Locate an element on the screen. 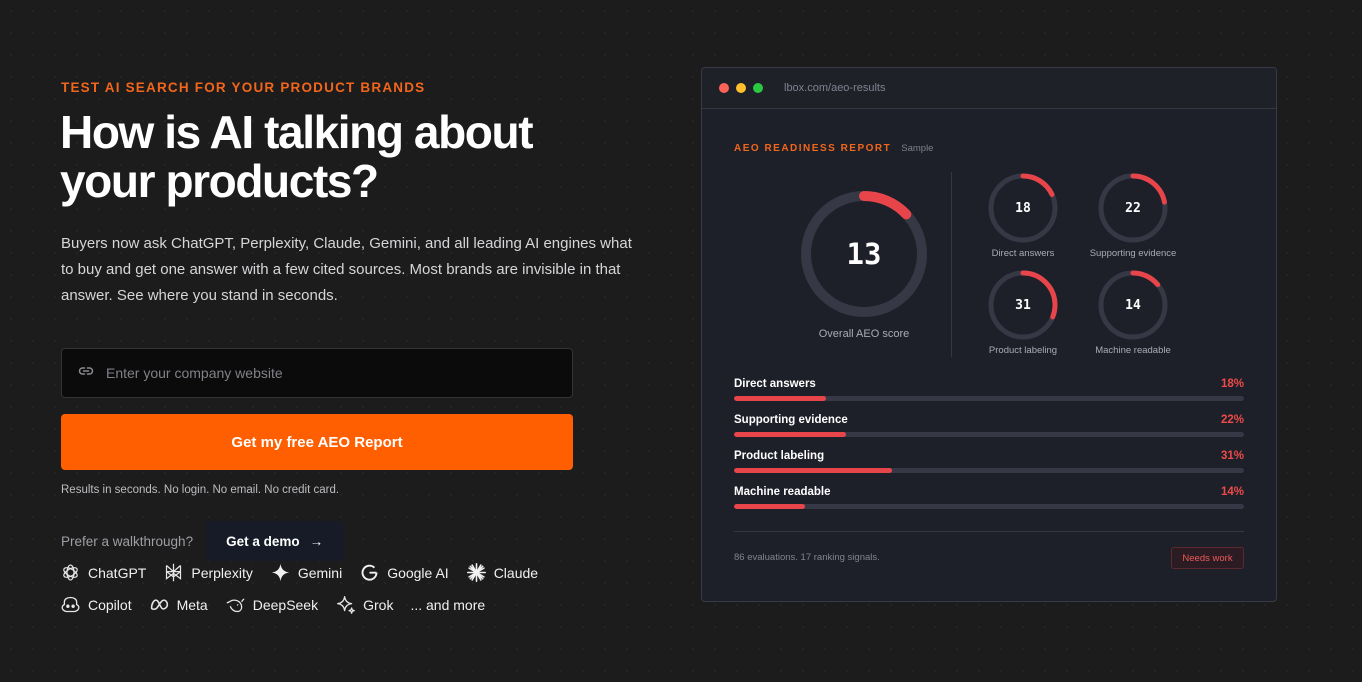 This screenshot has width=1362, height=682. metric-label: Direct answers is located at coordinates (1023, 253).